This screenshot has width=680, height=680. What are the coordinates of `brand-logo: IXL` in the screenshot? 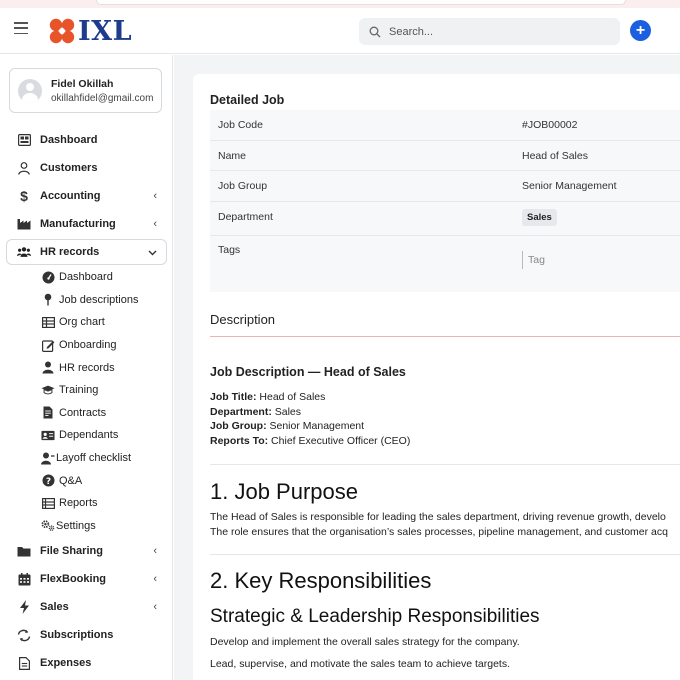 It's located at (90, 31).